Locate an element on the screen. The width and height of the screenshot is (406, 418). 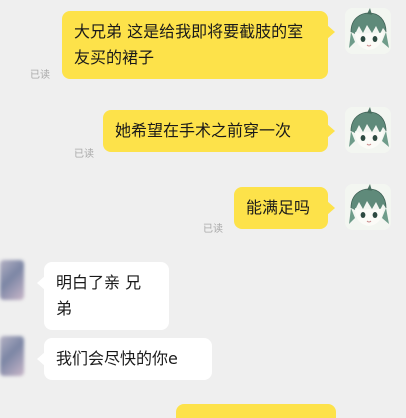
message-text: 大兄弟 这是给我即将要截肢的室友买的裙子 is located at coordinates (189, 44).